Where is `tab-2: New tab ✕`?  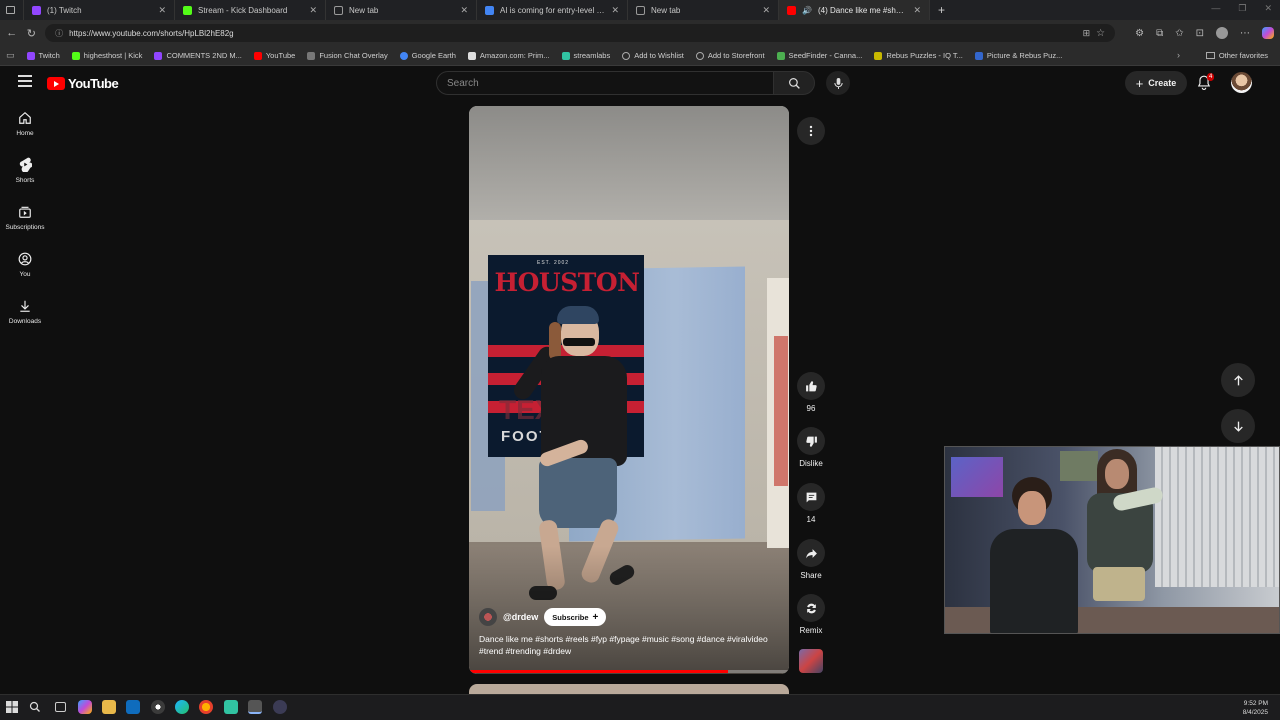
tab-2: New tab ✕ is located at coordinates (401, 10).